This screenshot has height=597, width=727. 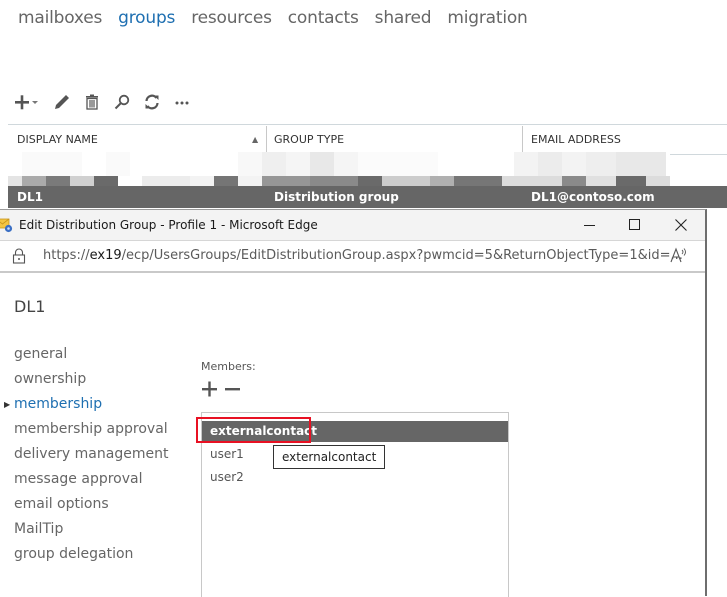 What do you see at coordinates (139, 140) in the screenshot?
I see `column-display-name: DISPLAY NAME` at bounding box center [139, 140].